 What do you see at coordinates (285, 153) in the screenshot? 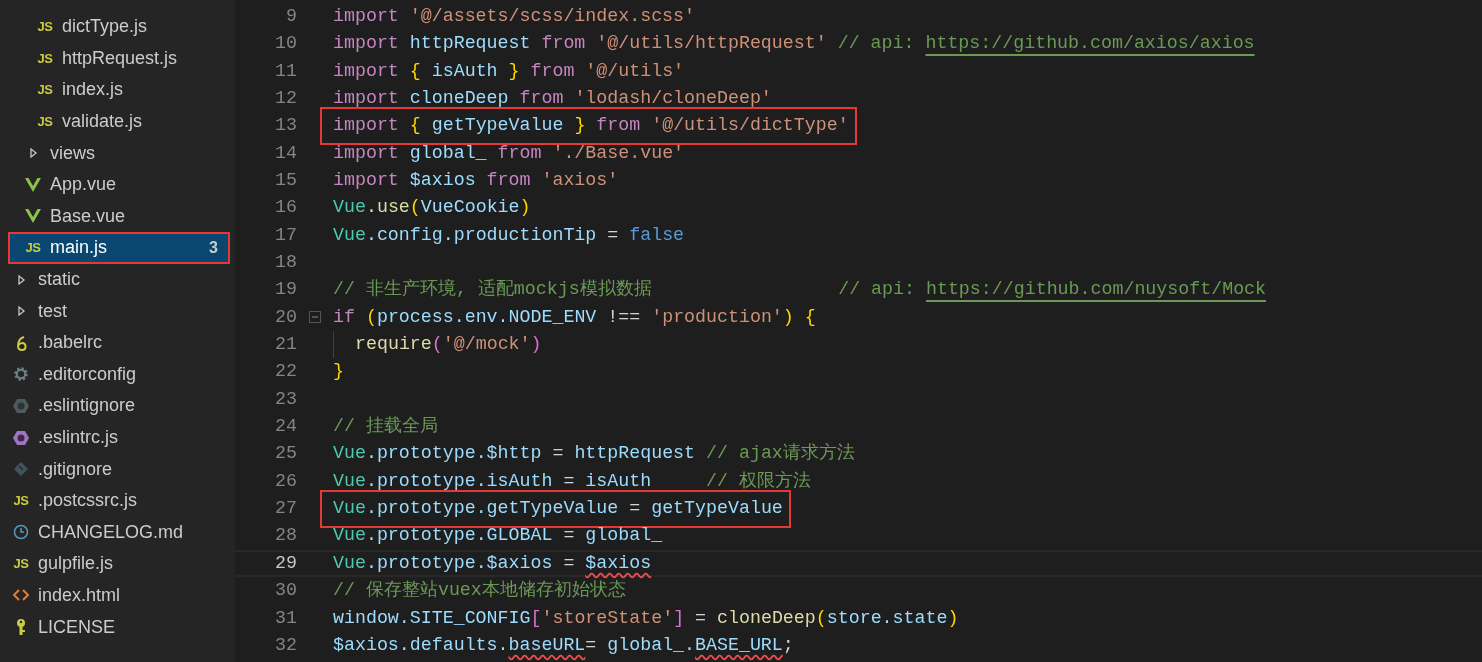
I see `line-number: 14` at bounding box center [285, 153].